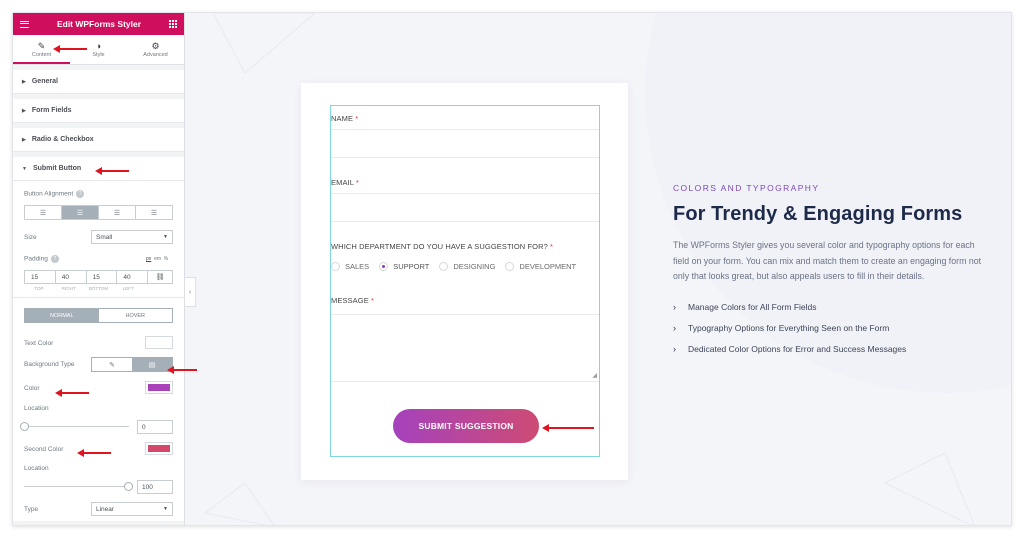 The height and width of the screenshot is (539, 1024). I want to click on name-input, so click(465, 143).